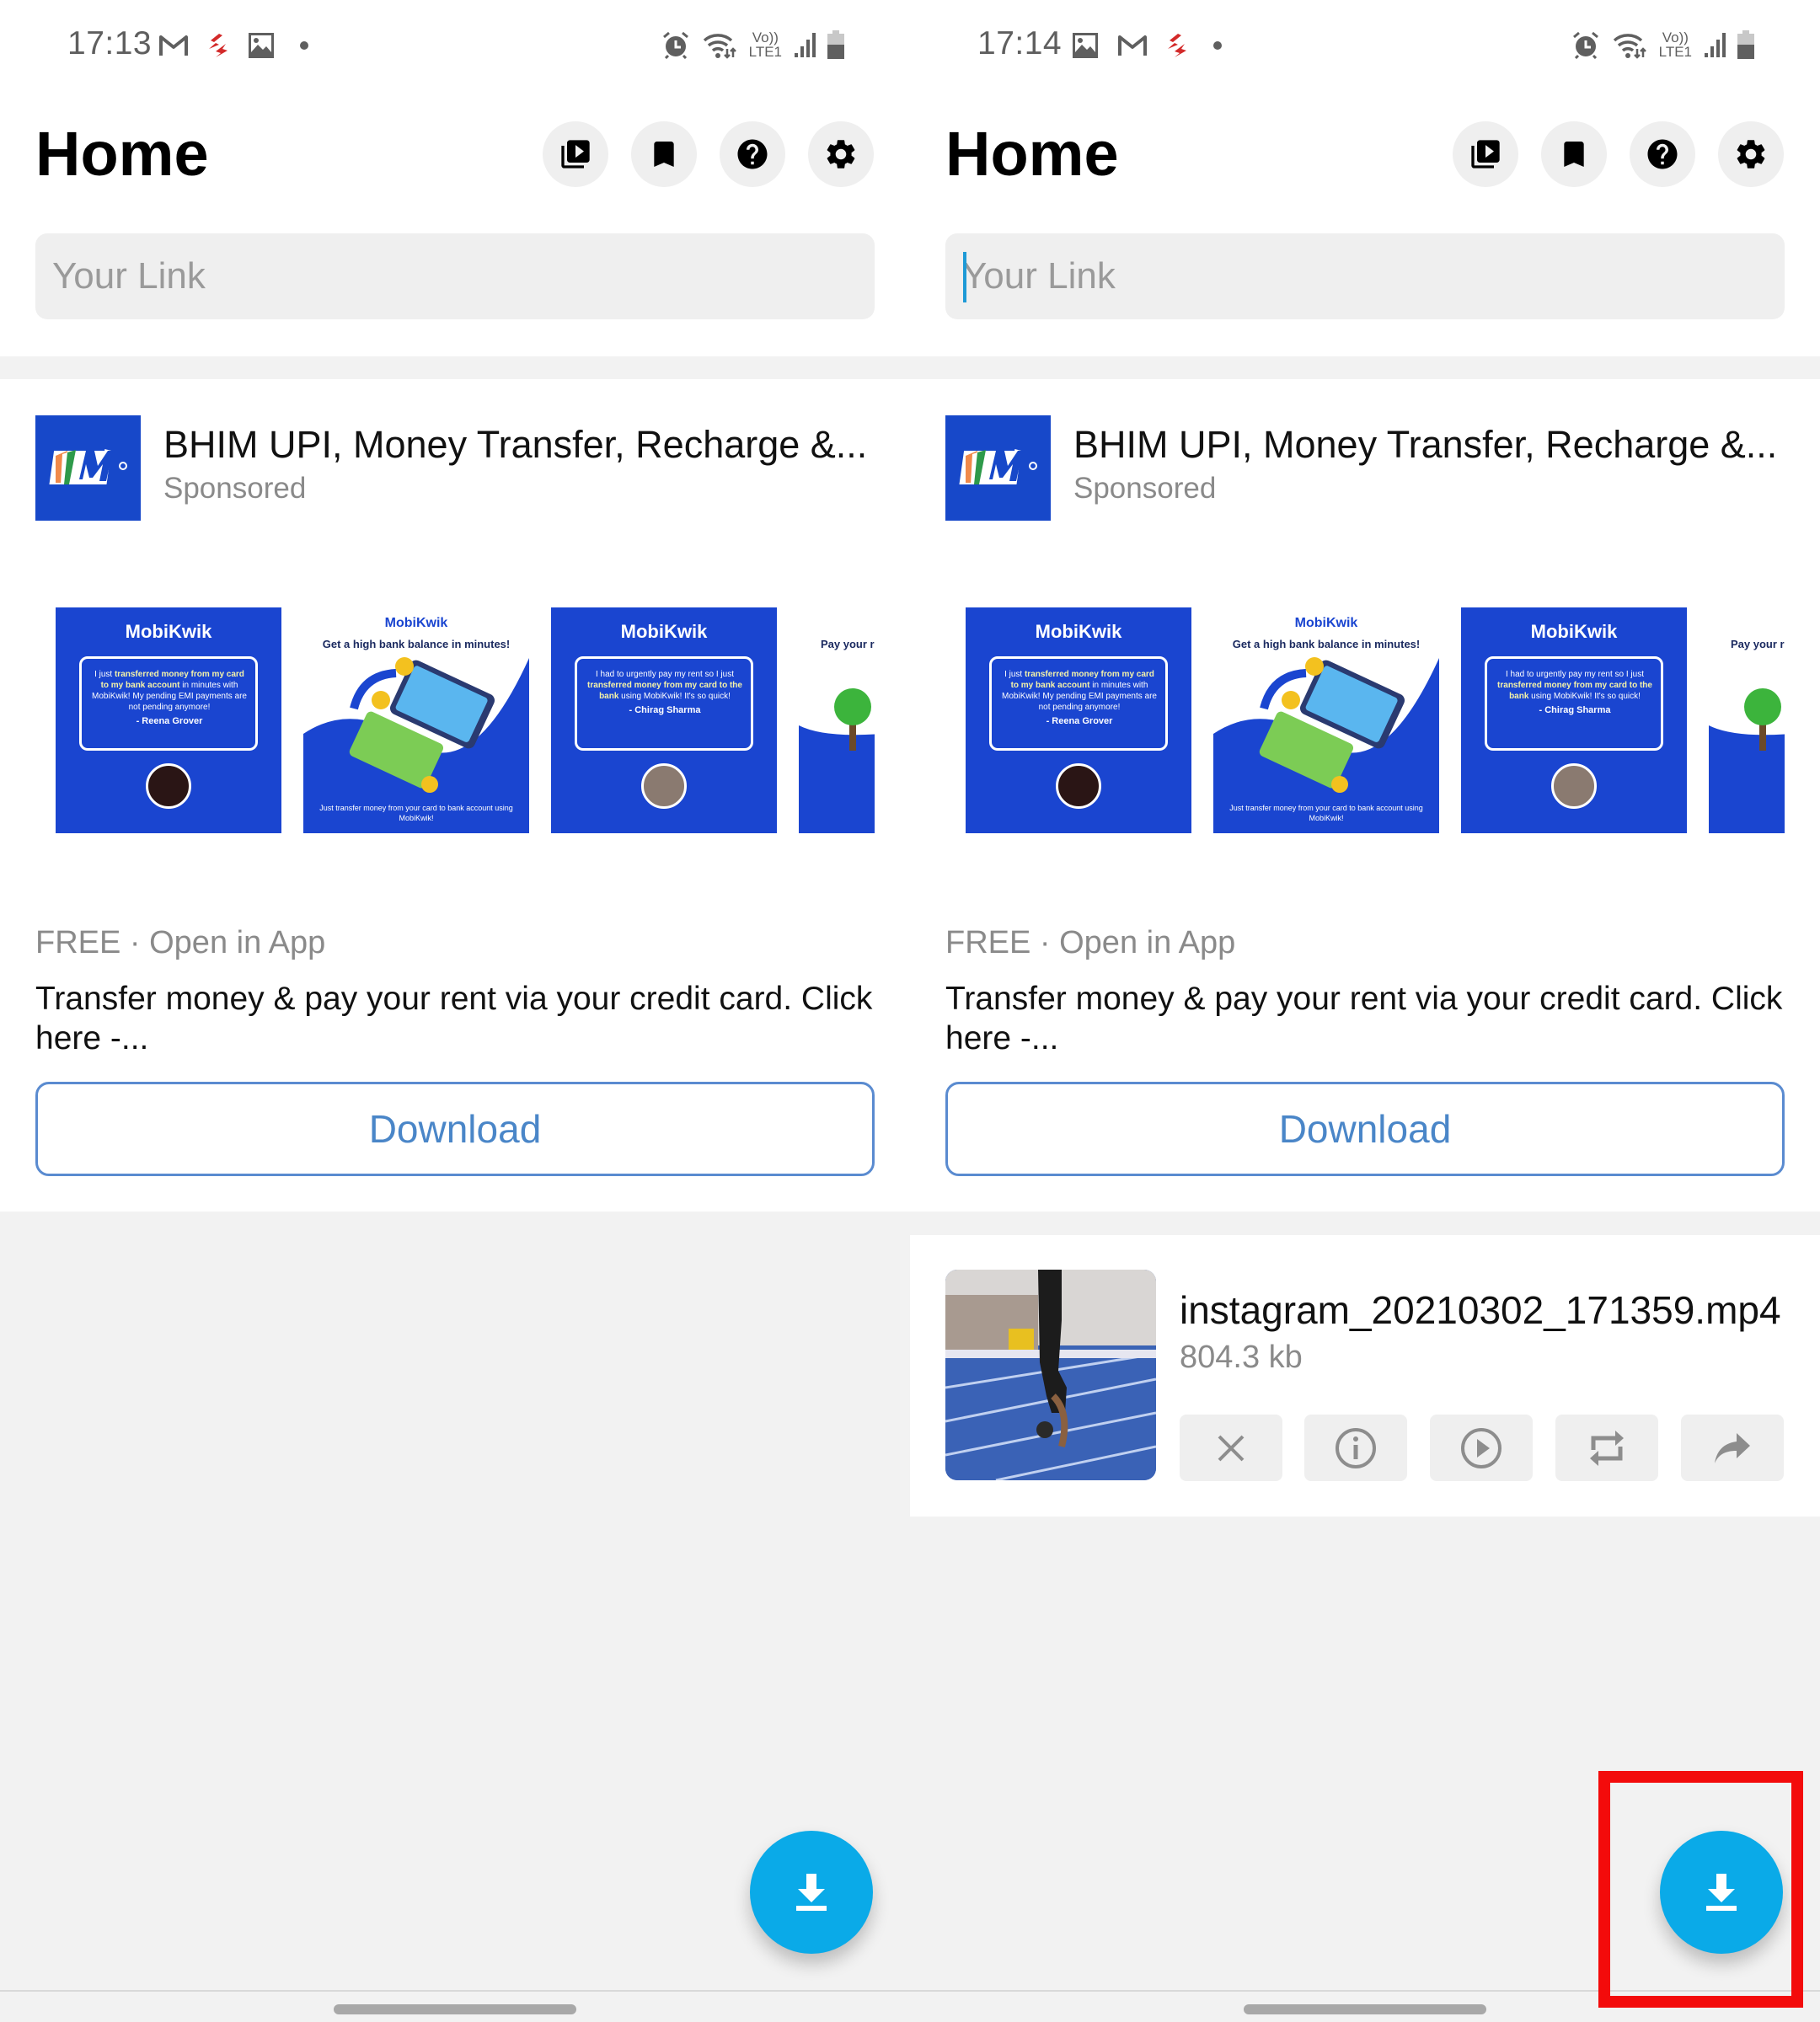 This screenshot has width=1820, height=2022. Describe the element at coordinates (1355, 1448) in the screenshot. I see `info-button` at that location.